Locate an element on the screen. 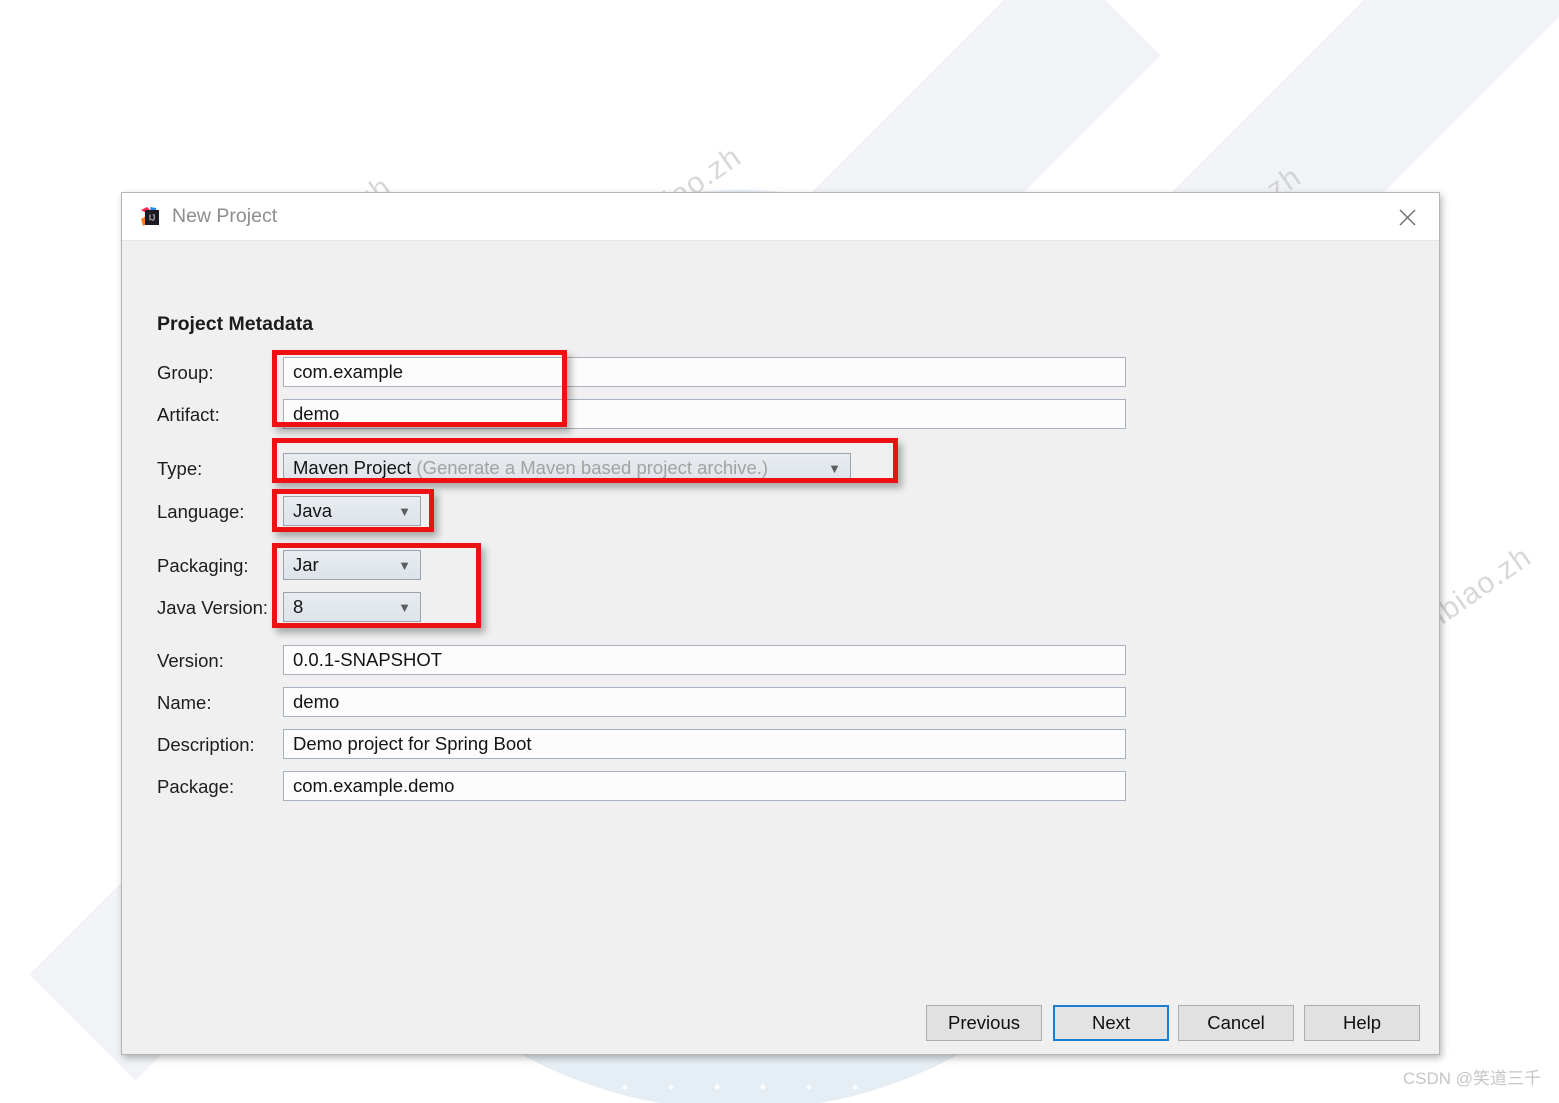 The width and height of the screenshot is (1559, 1103). help-button: Help is located at coordinates (1362, 1023).